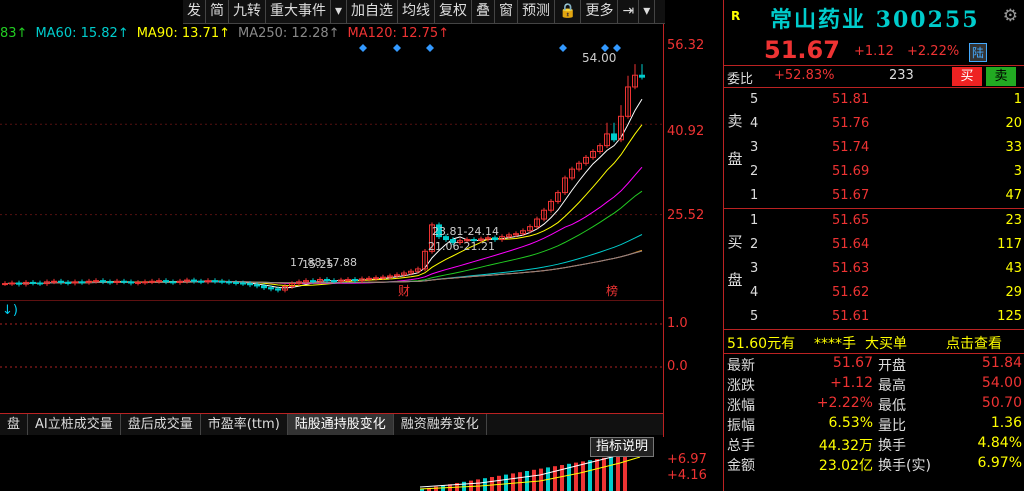  I want to click on asks-row: 4 51.76 20, so click(874, 124).